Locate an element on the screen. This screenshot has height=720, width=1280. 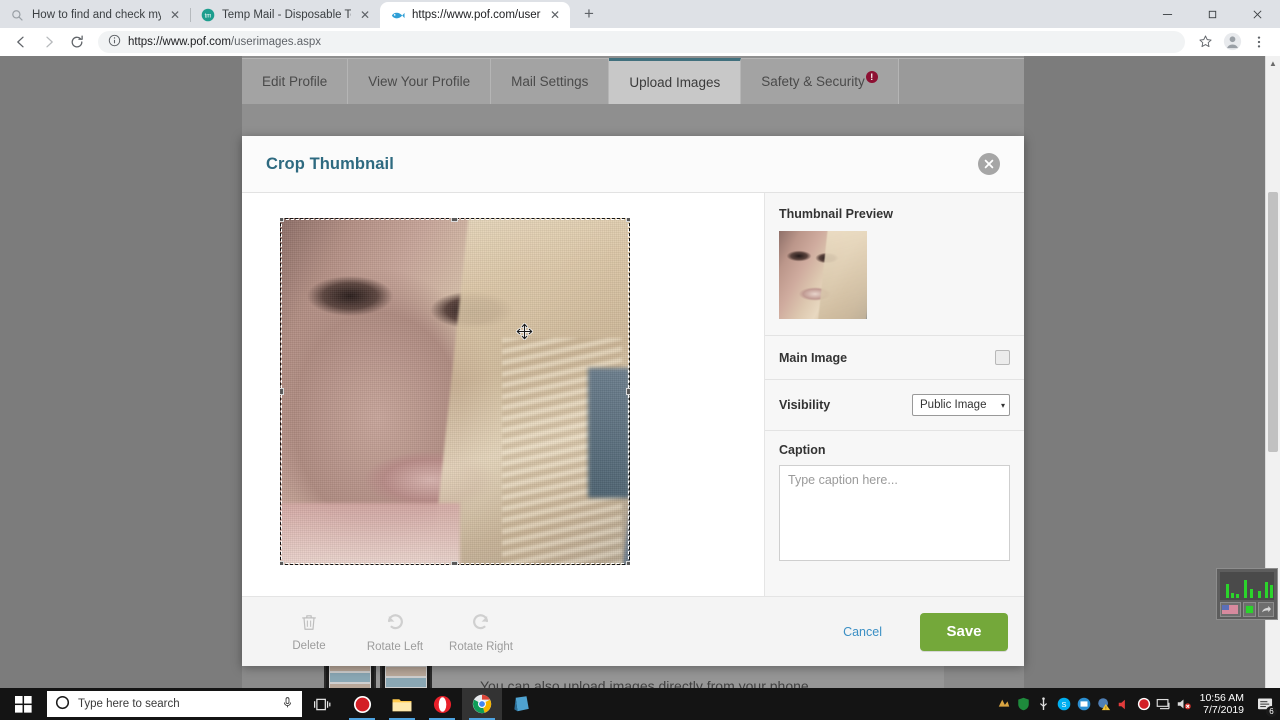
notification-count-badge: 6 is located at coordinates (1271, 711).